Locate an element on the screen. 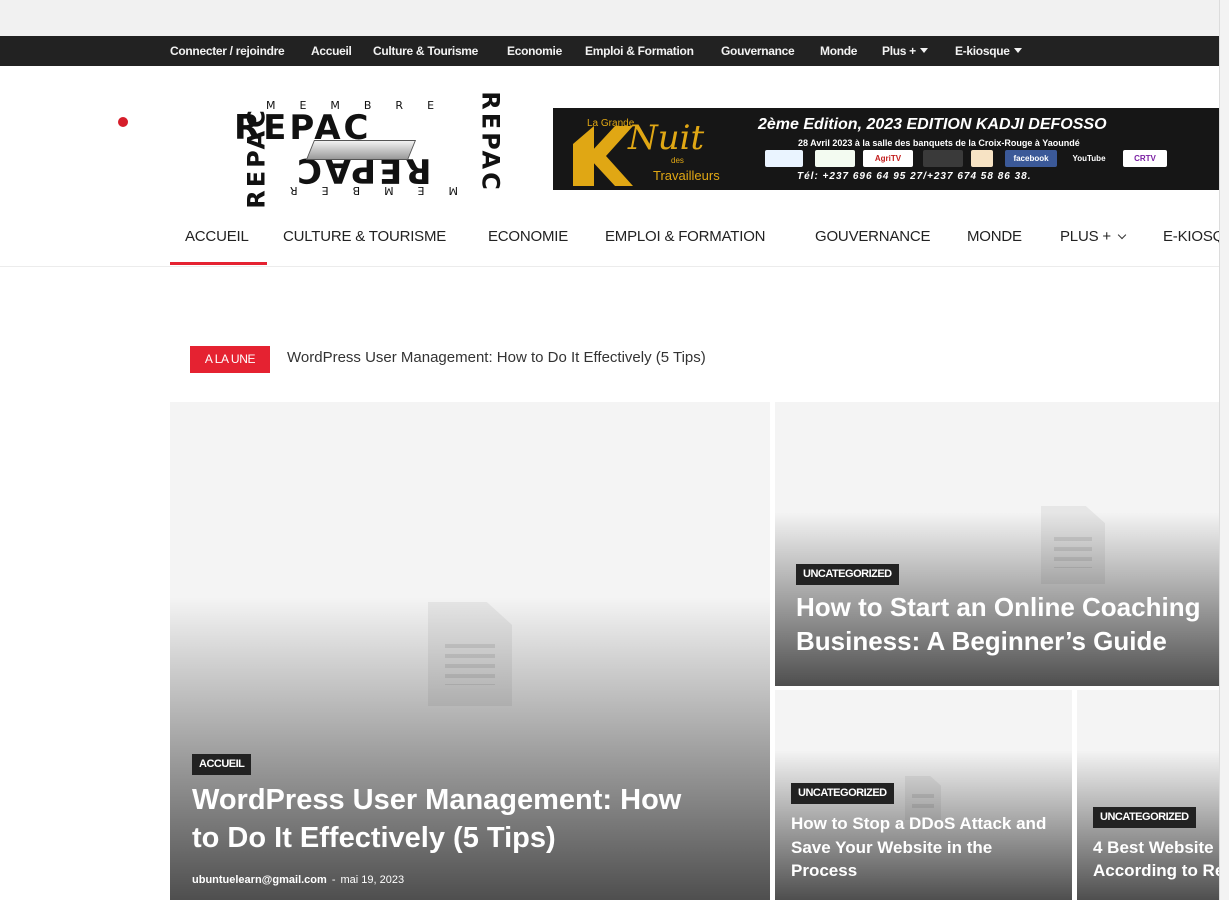 This screenshot has height=900, width=1229. browser-top-strip is located at coordinates (614, 18).